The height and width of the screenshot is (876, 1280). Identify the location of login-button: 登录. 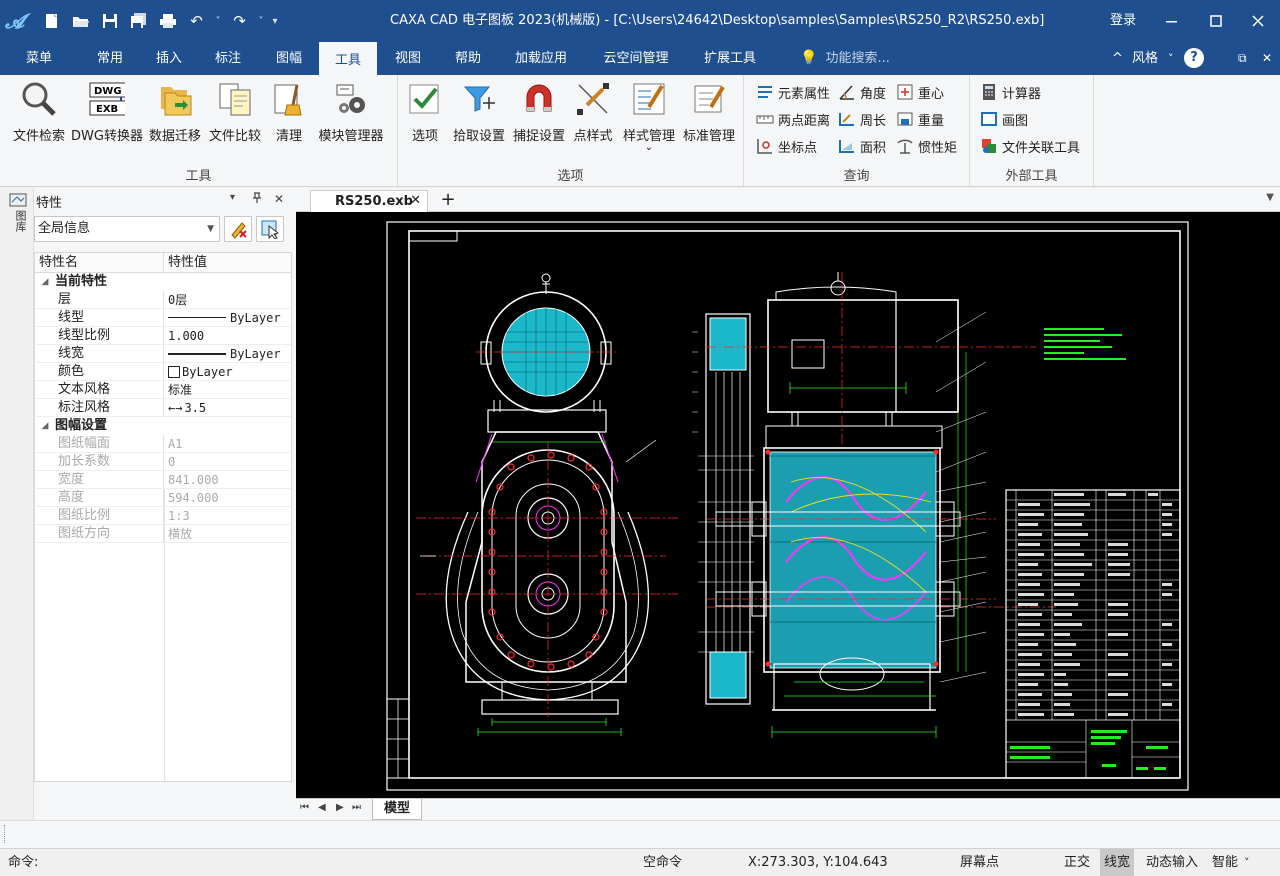
(1123, 21).